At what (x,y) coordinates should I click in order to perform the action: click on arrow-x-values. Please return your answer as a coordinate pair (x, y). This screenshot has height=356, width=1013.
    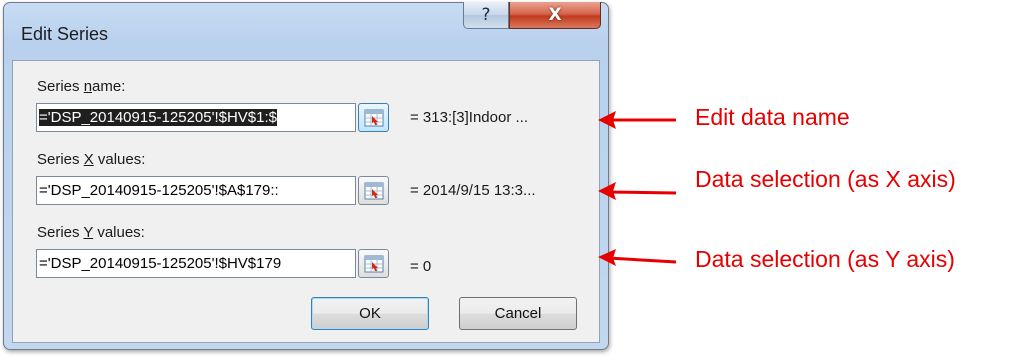
    Looking at the image, I should click on (637, 191).